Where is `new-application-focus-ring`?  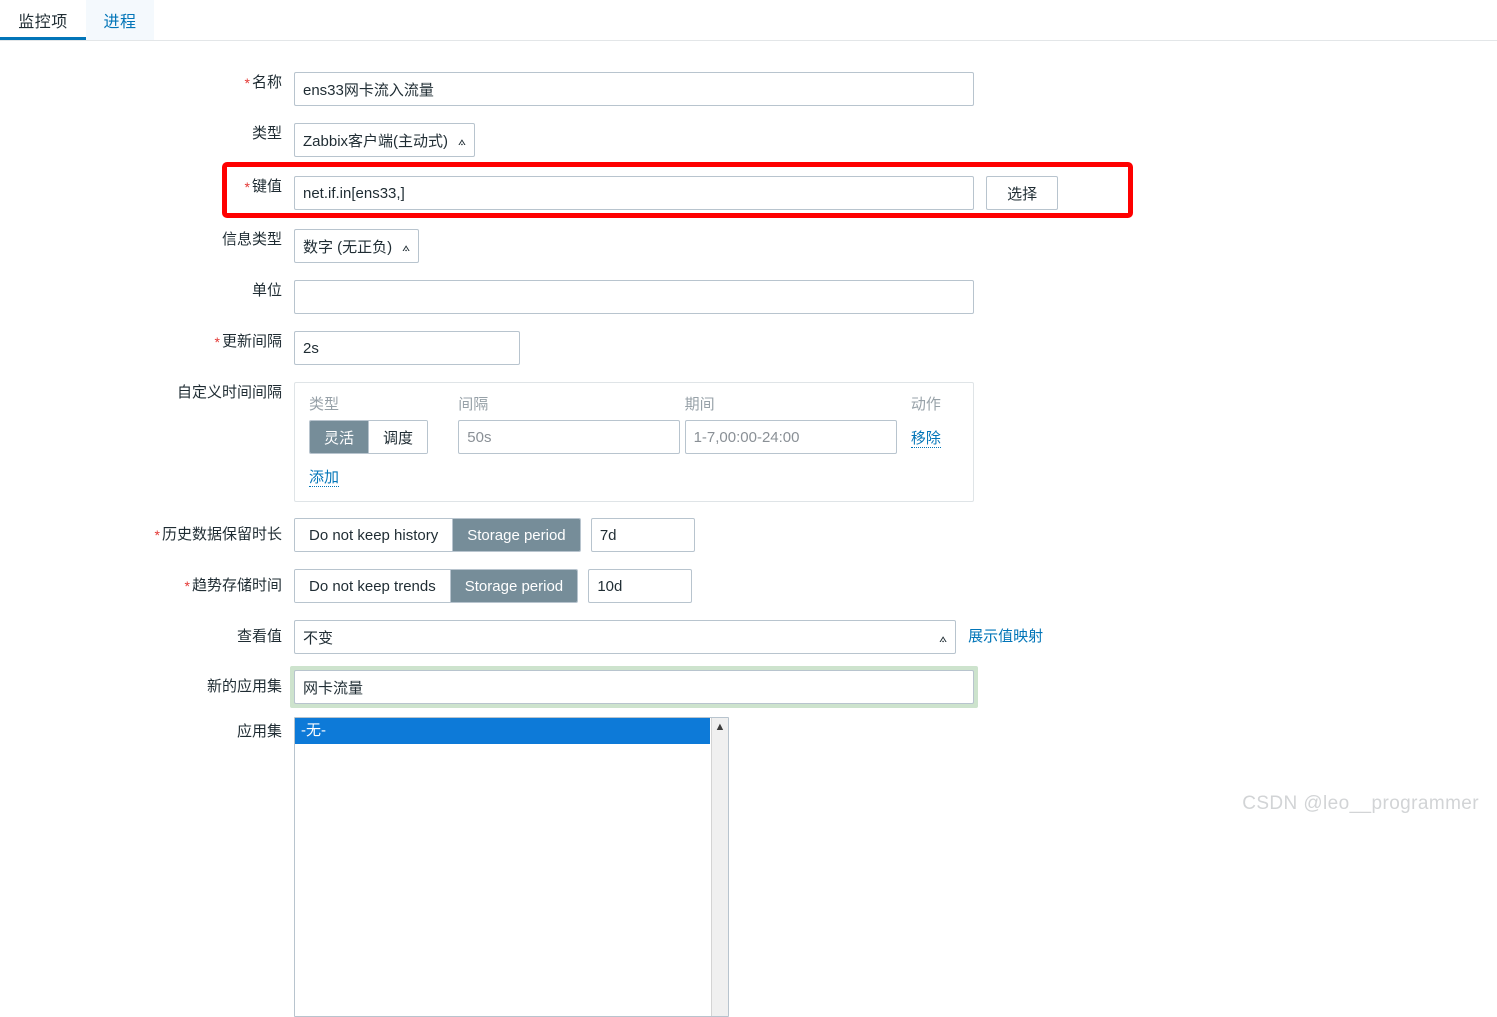 new-application-focus-ring is located at coordinates (634, 687).